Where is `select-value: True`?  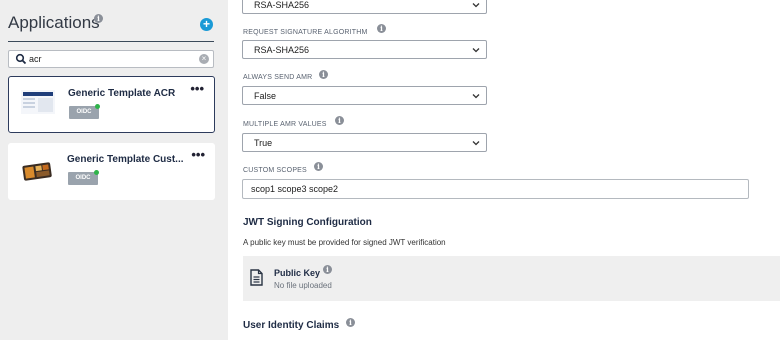
select-value: True is located at coordinates (263, 143).